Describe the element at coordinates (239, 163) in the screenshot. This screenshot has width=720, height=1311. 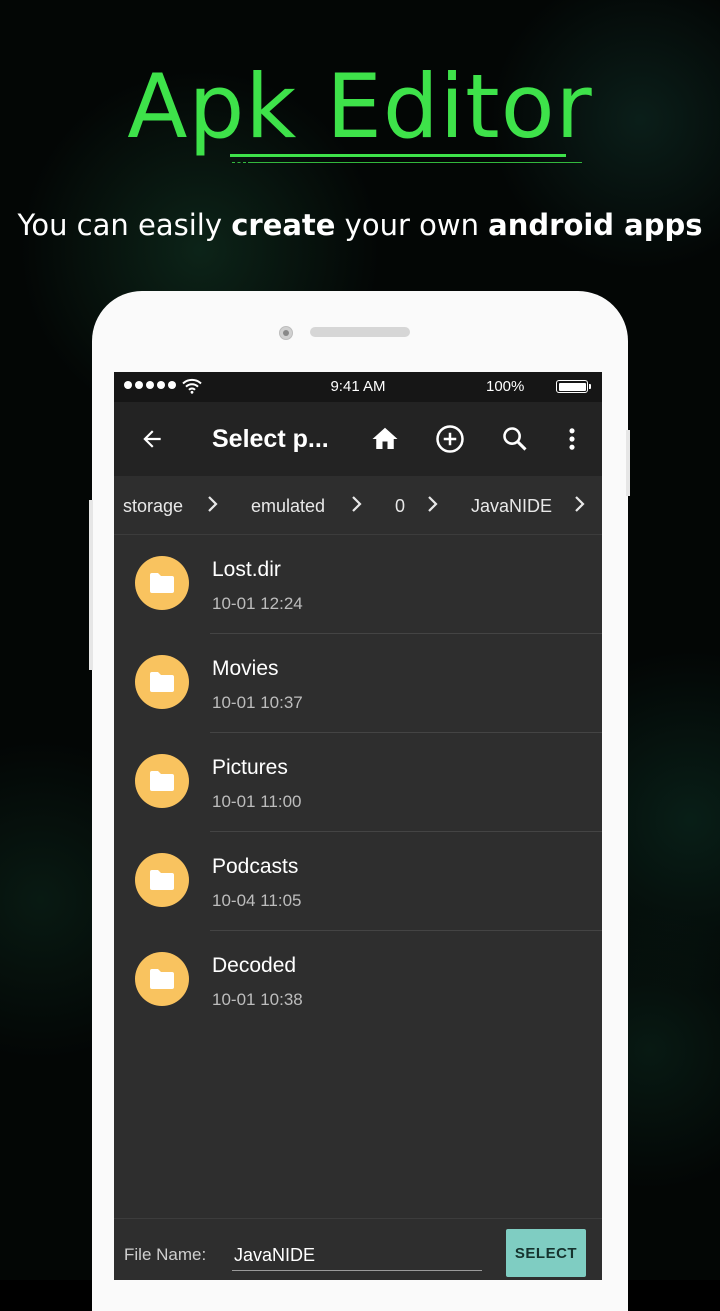
I see `headline-underline-dash` at that location.